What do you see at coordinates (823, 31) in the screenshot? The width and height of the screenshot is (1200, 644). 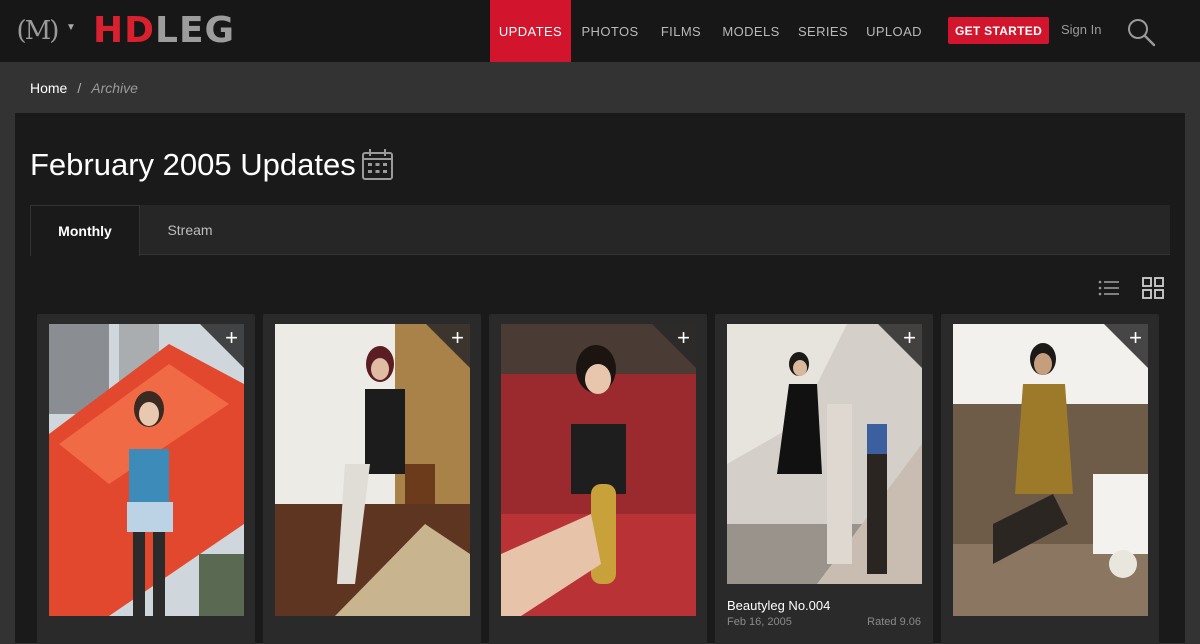 I see `nav-series: SERIES` at bounding box center [823, 31].